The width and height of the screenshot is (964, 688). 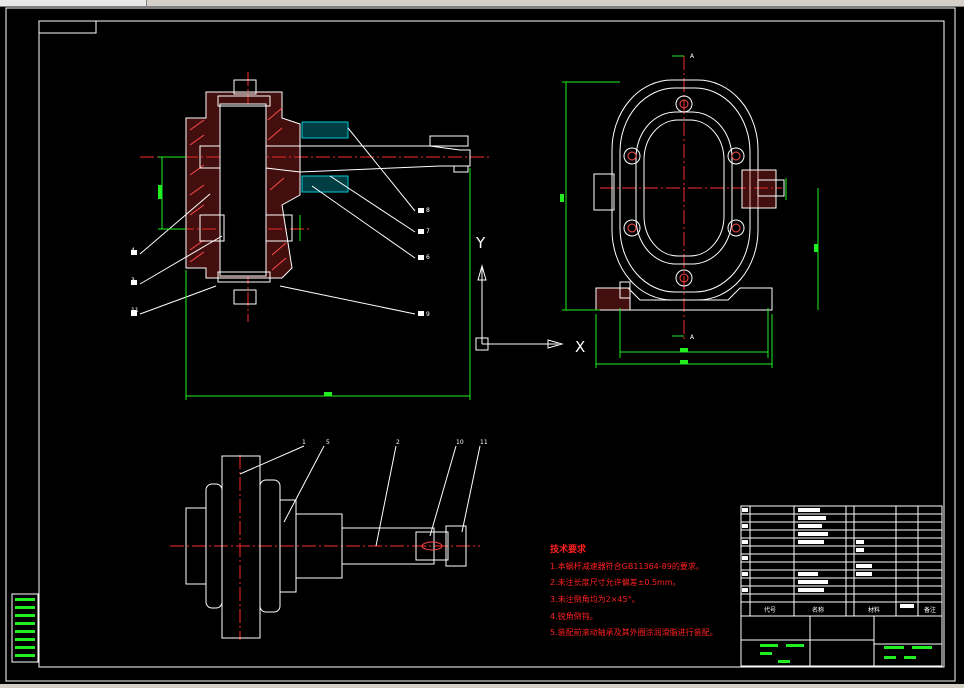 I want to click on label-6: 6, so click(x=428, y=257).